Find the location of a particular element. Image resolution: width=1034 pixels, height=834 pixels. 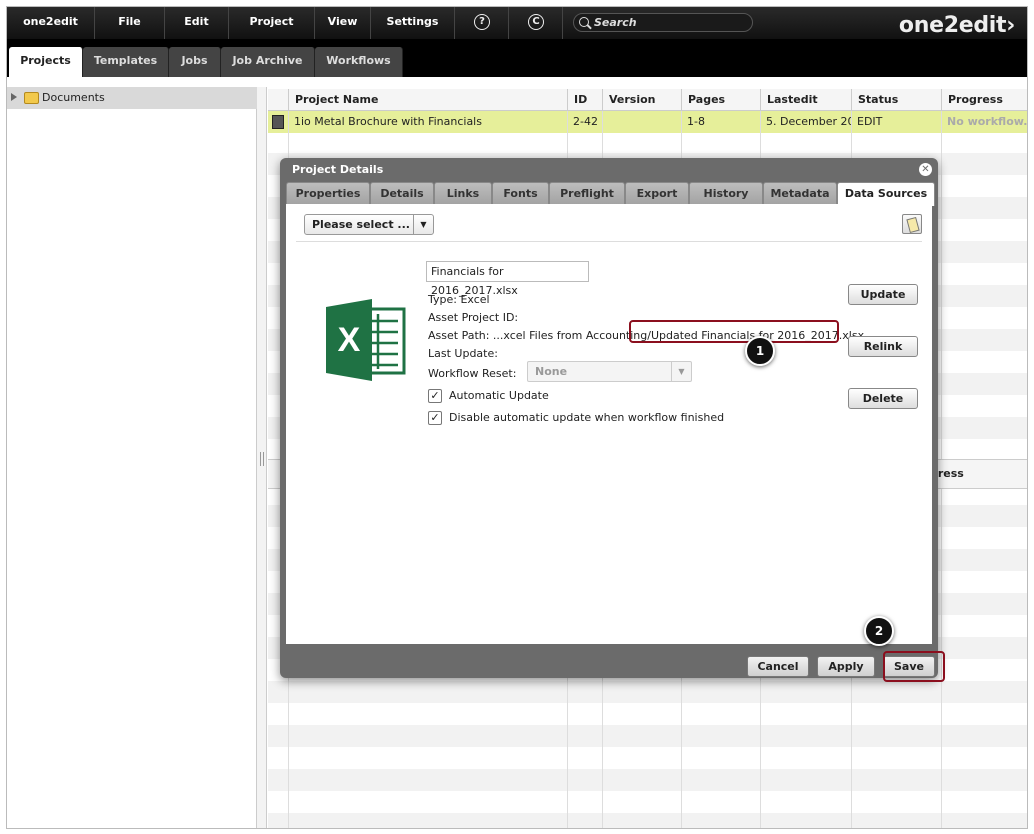

col-project-name: Project Name is located at coordinates (427, 100).